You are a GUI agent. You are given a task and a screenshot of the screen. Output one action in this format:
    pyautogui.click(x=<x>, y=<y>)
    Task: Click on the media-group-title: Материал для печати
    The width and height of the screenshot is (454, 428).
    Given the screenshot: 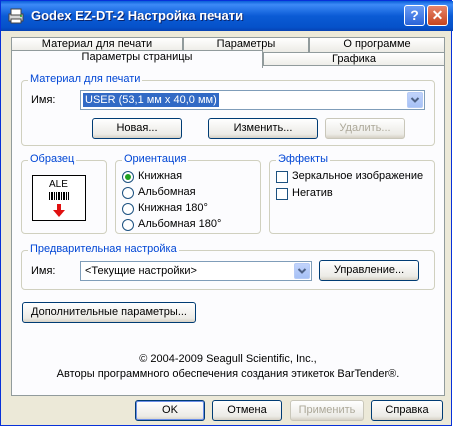 What is the action you would take?
    pyautogui.click(x=85, y=79)
    